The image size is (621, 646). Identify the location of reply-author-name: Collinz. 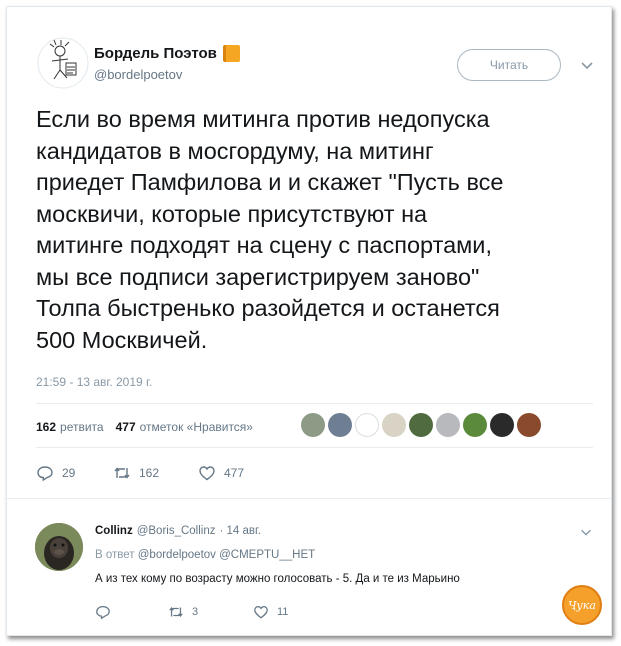
(114, 531).